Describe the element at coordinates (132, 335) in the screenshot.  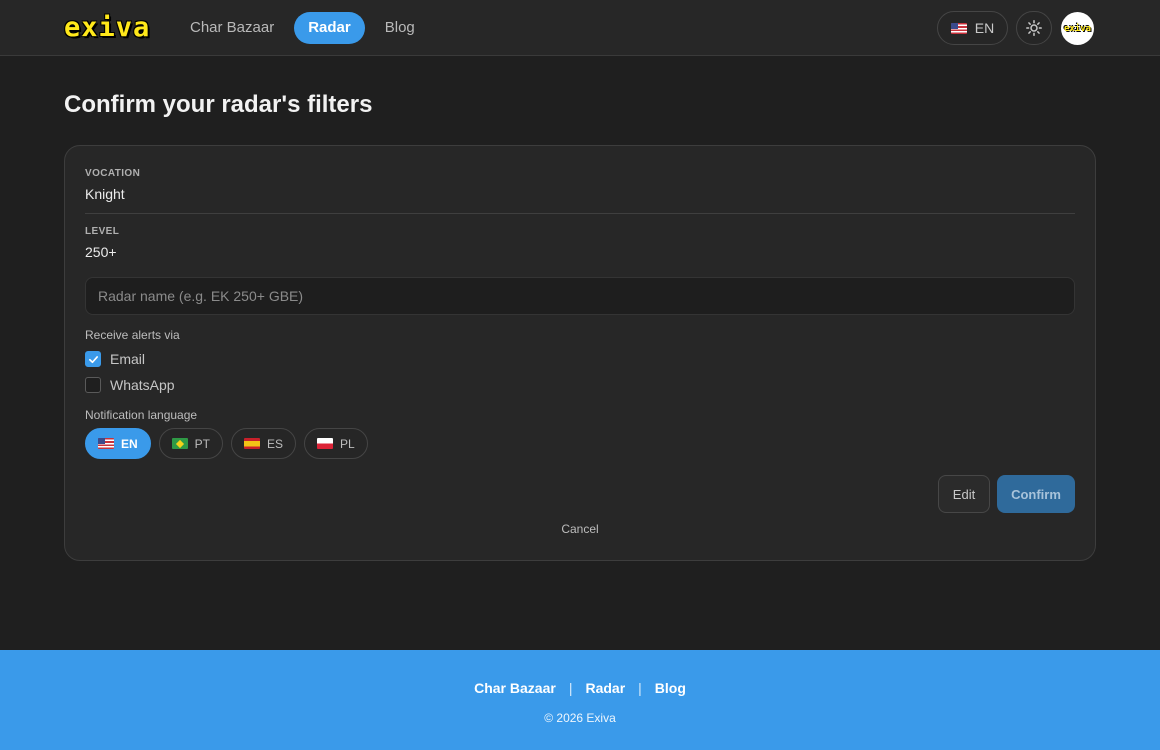
I see `alerts-label: Receive alerts via` at that location.